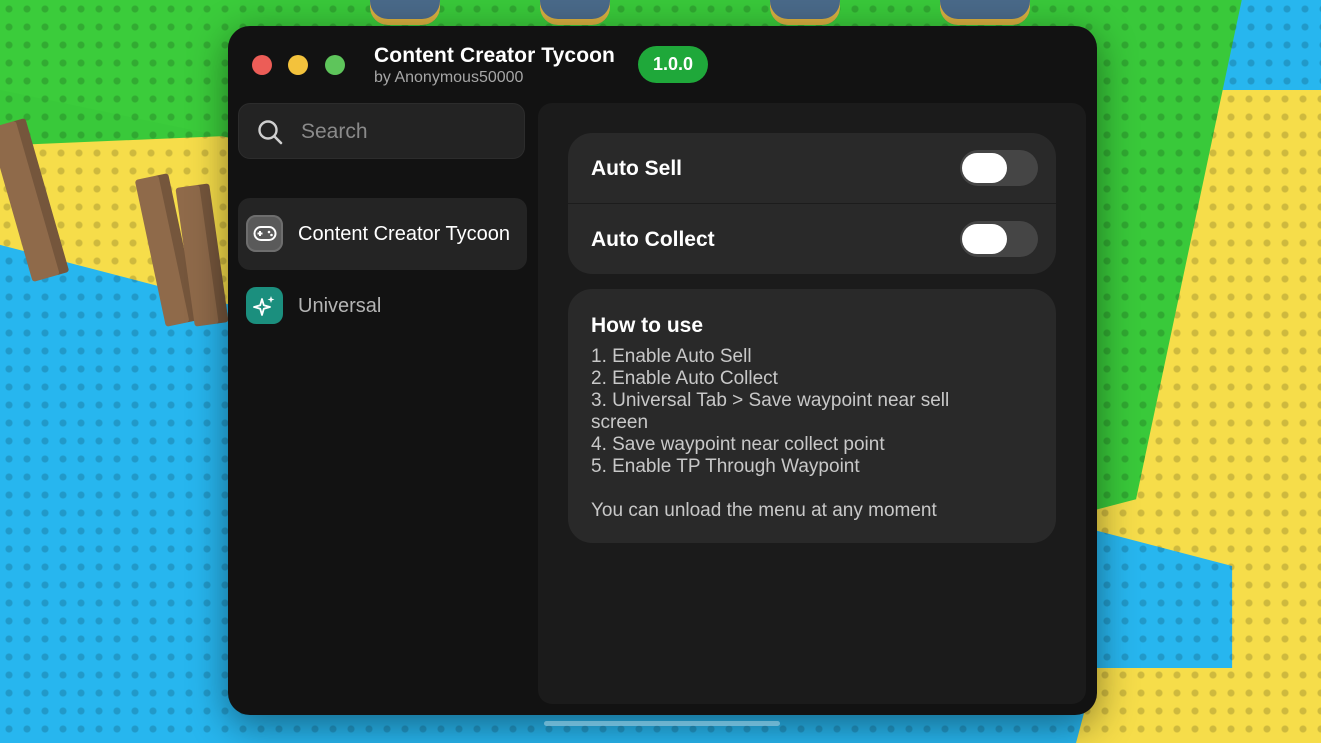  I want to click on how-to-use-note: You can unload the menu at any moment, so click(764, 510).